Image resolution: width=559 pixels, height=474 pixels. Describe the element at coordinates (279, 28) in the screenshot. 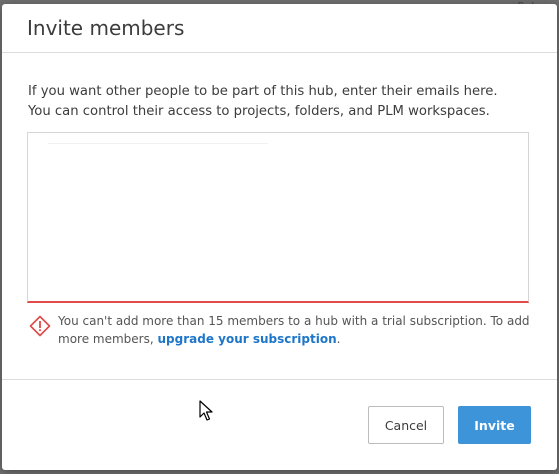

I see `dialog-header: Invite members` at that location.